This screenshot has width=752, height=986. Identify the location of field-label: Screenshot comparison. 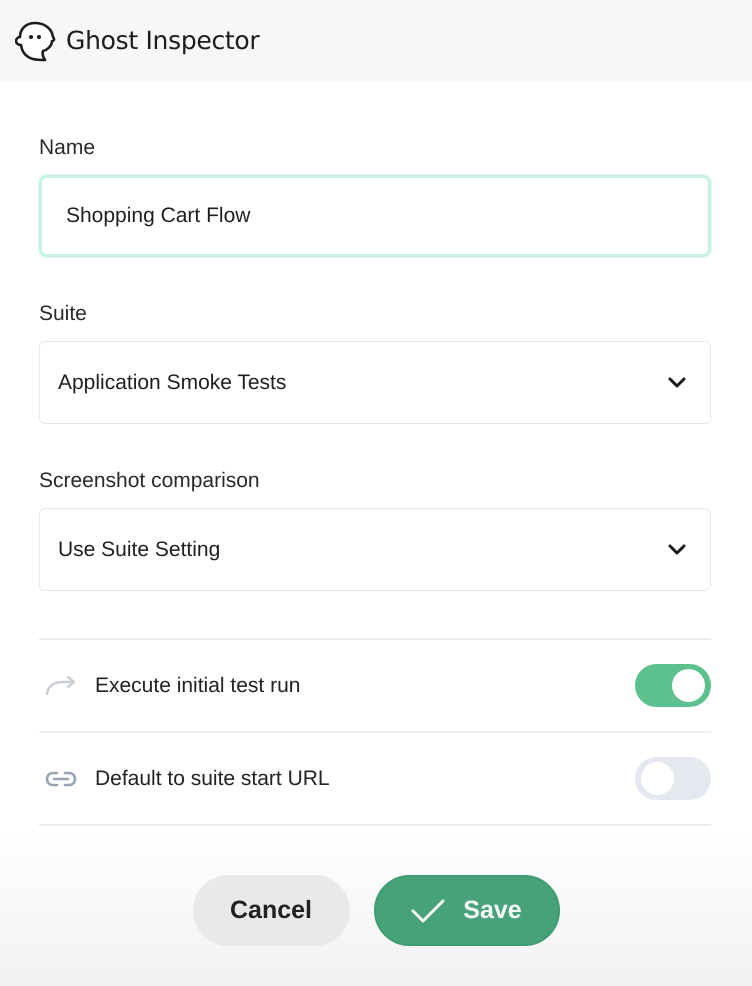
(150, 481).